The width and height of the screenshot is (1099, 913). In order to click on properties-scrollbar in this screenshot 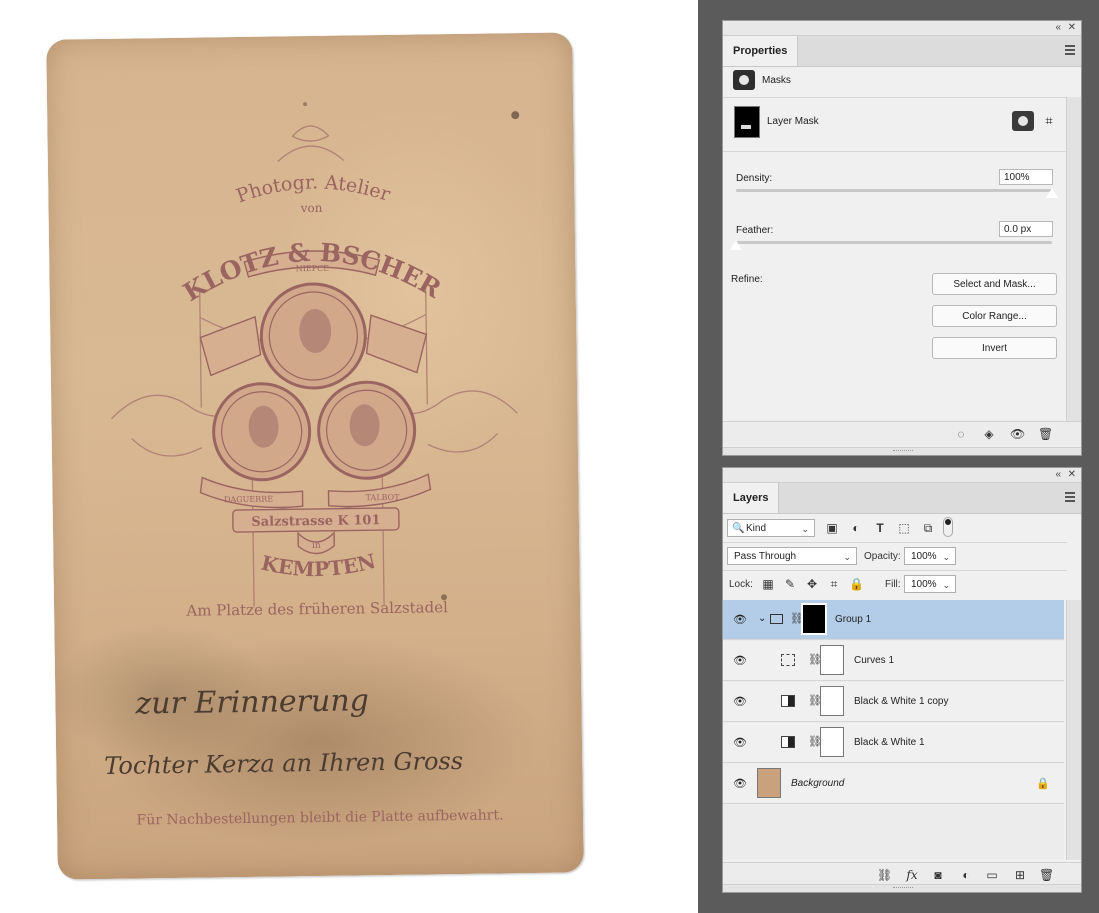, I will do `click(1073, 259)`.